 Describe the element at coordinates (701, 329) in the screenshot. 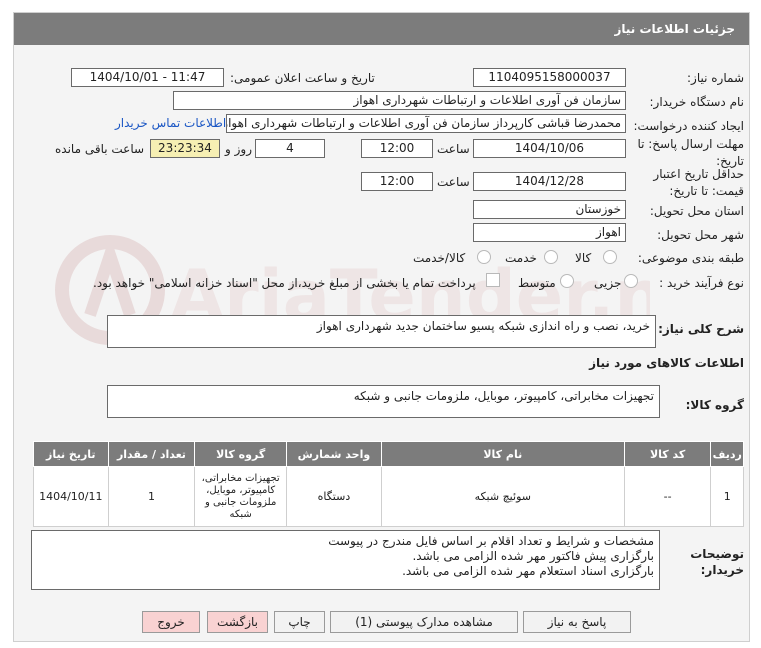

I see `description-label: شرح کلی نیاز:` at that location.